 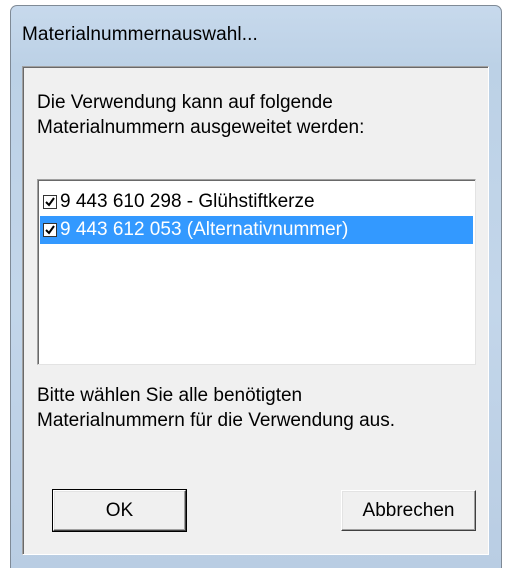 I want to click on prompt-line-1: Die Verwendung kann auf folgende, so click(x=185, y=102).